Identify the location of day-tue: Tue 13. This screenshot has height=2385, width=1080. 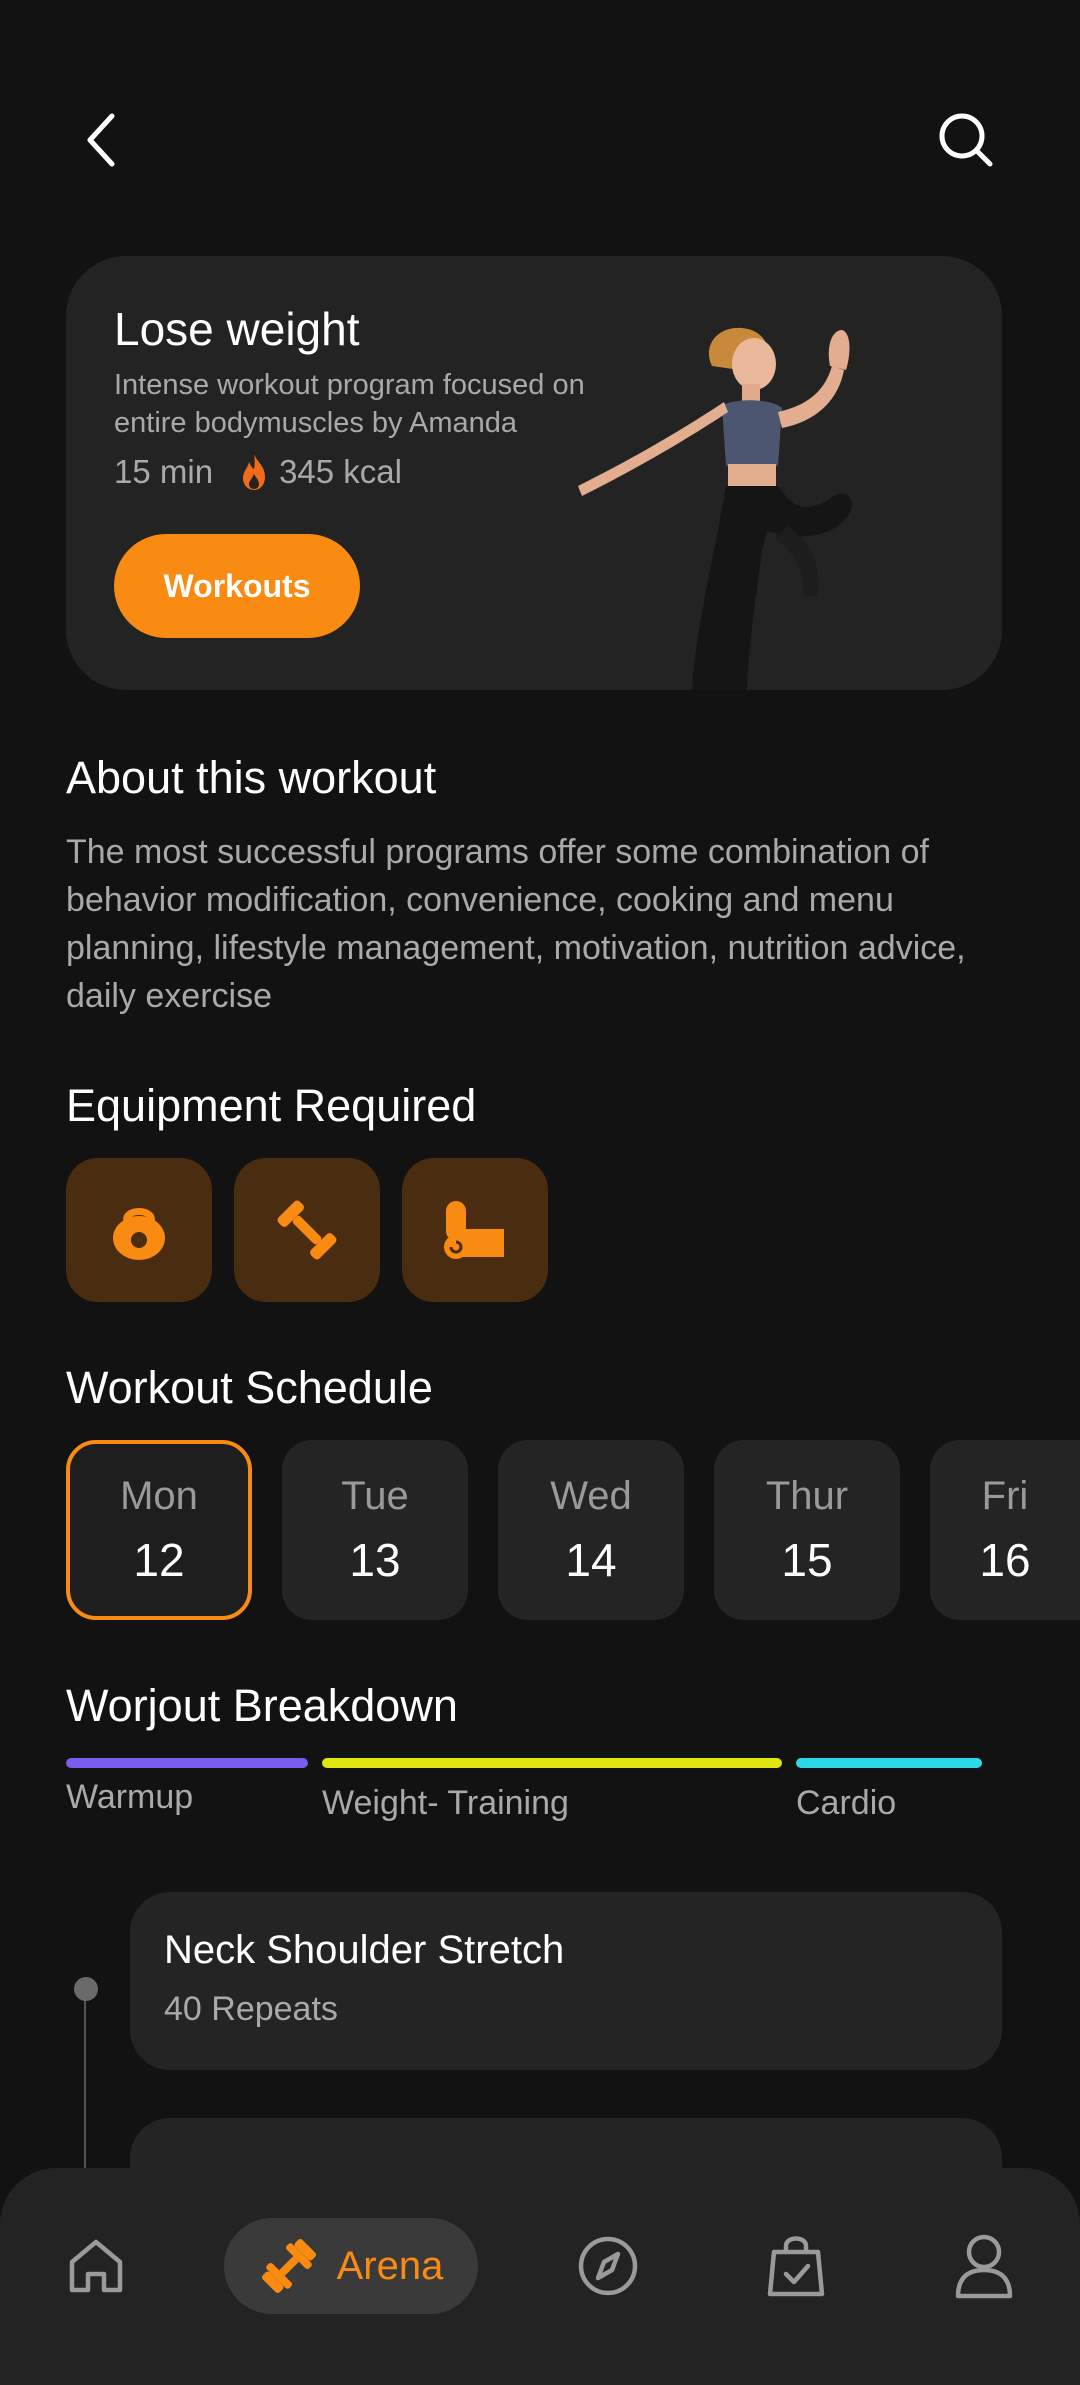
(375, 1530).